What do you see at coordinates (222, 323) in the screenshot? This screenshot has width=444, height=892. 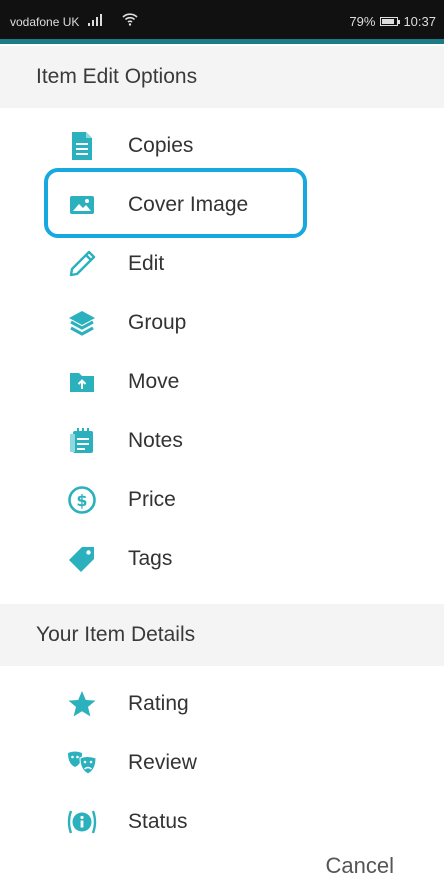 I see `option-group: Group` at bounding box center [222, 323].